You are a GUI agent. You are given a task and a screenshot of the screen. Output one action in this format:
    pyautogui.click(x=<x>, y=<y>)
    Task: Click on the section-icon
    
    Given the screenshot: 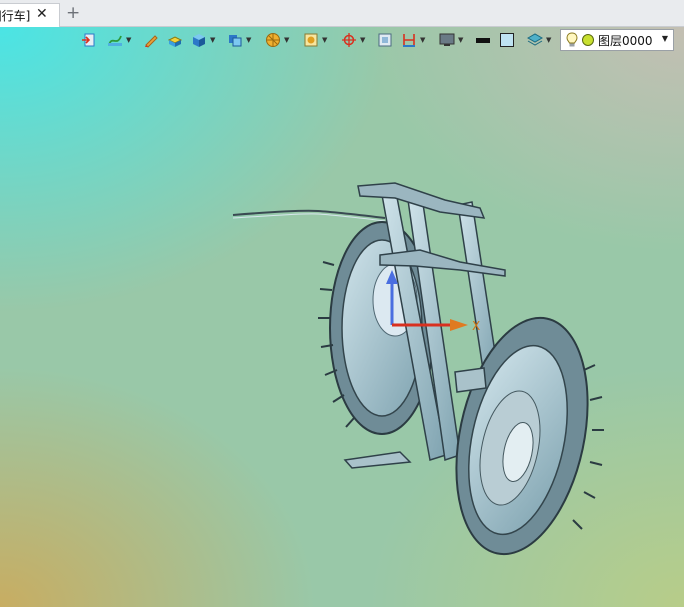 What is the action you would take?
    pyautogui.click(x=409, y=40)
    